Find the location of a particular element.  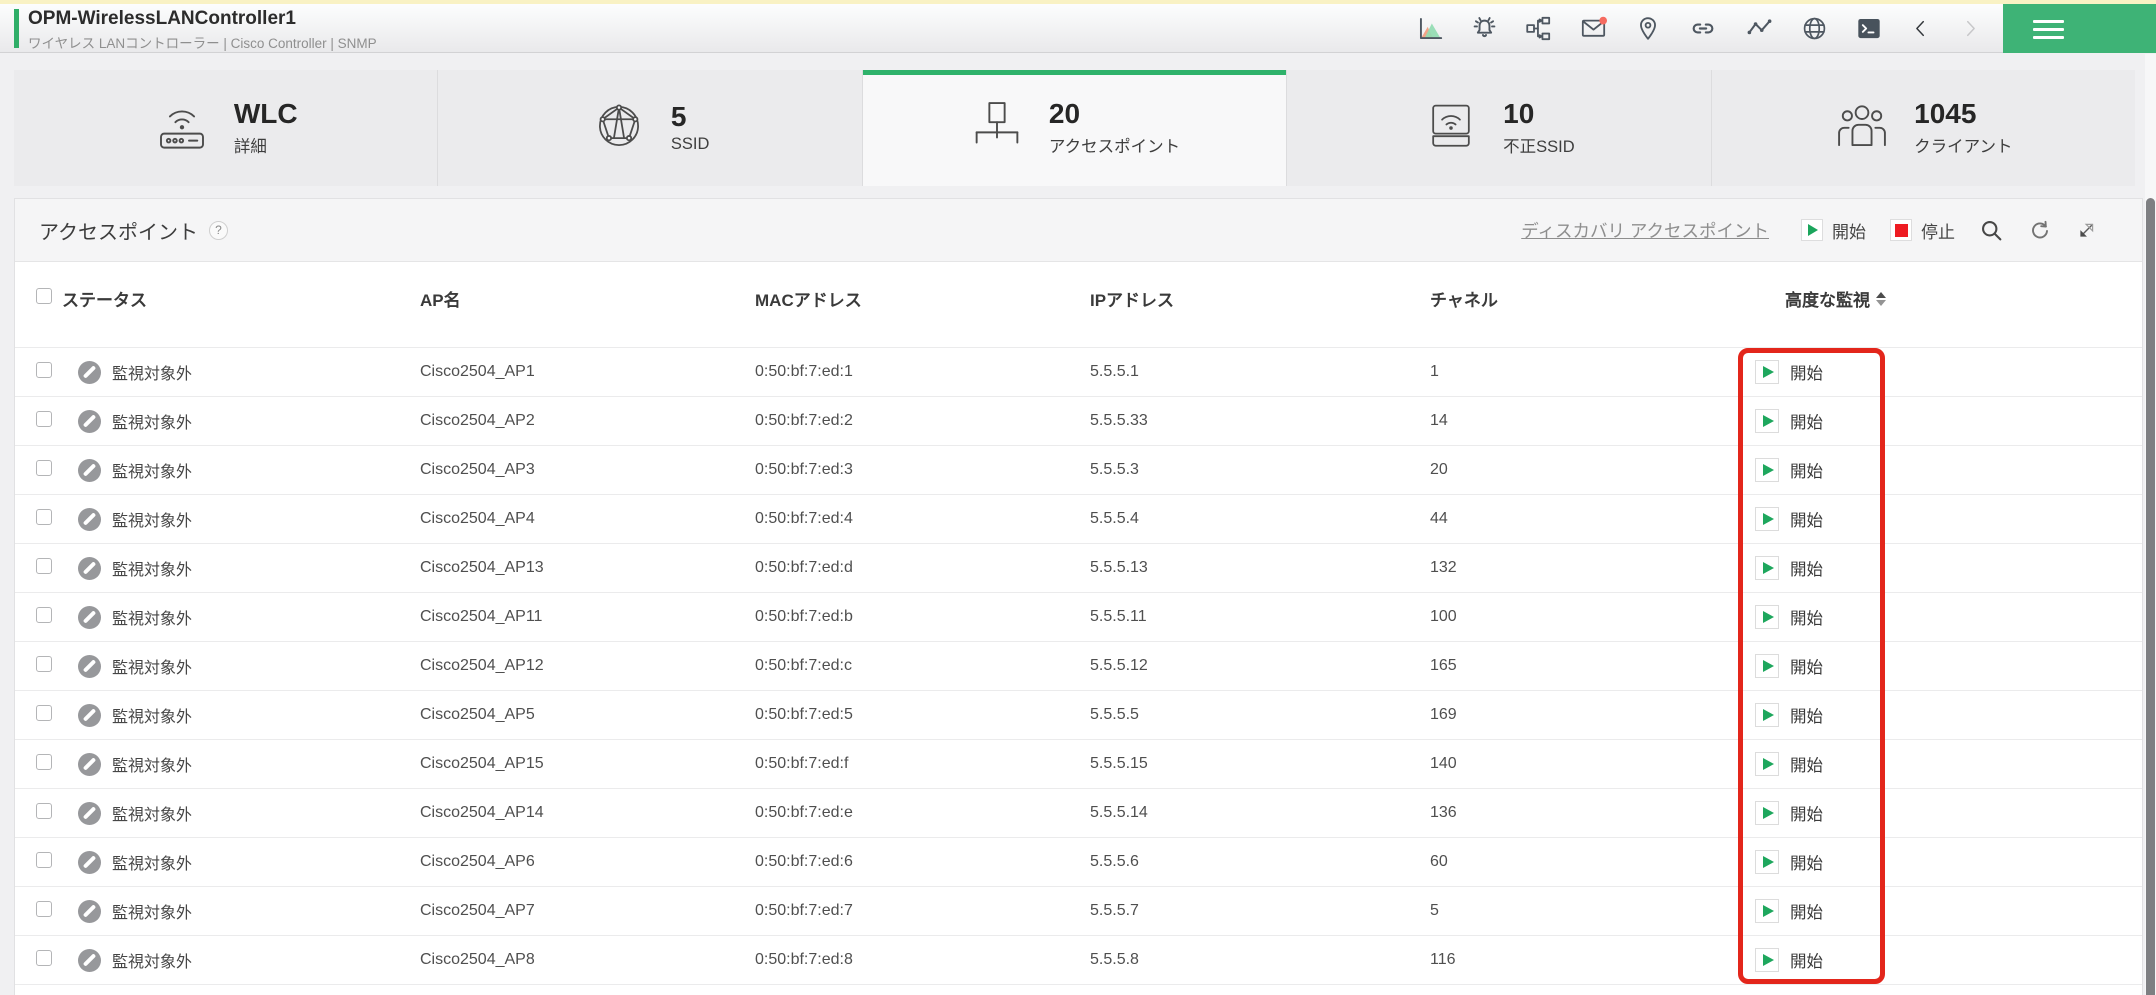

scrollbar-thumb is located at coordinates (2150, 596).